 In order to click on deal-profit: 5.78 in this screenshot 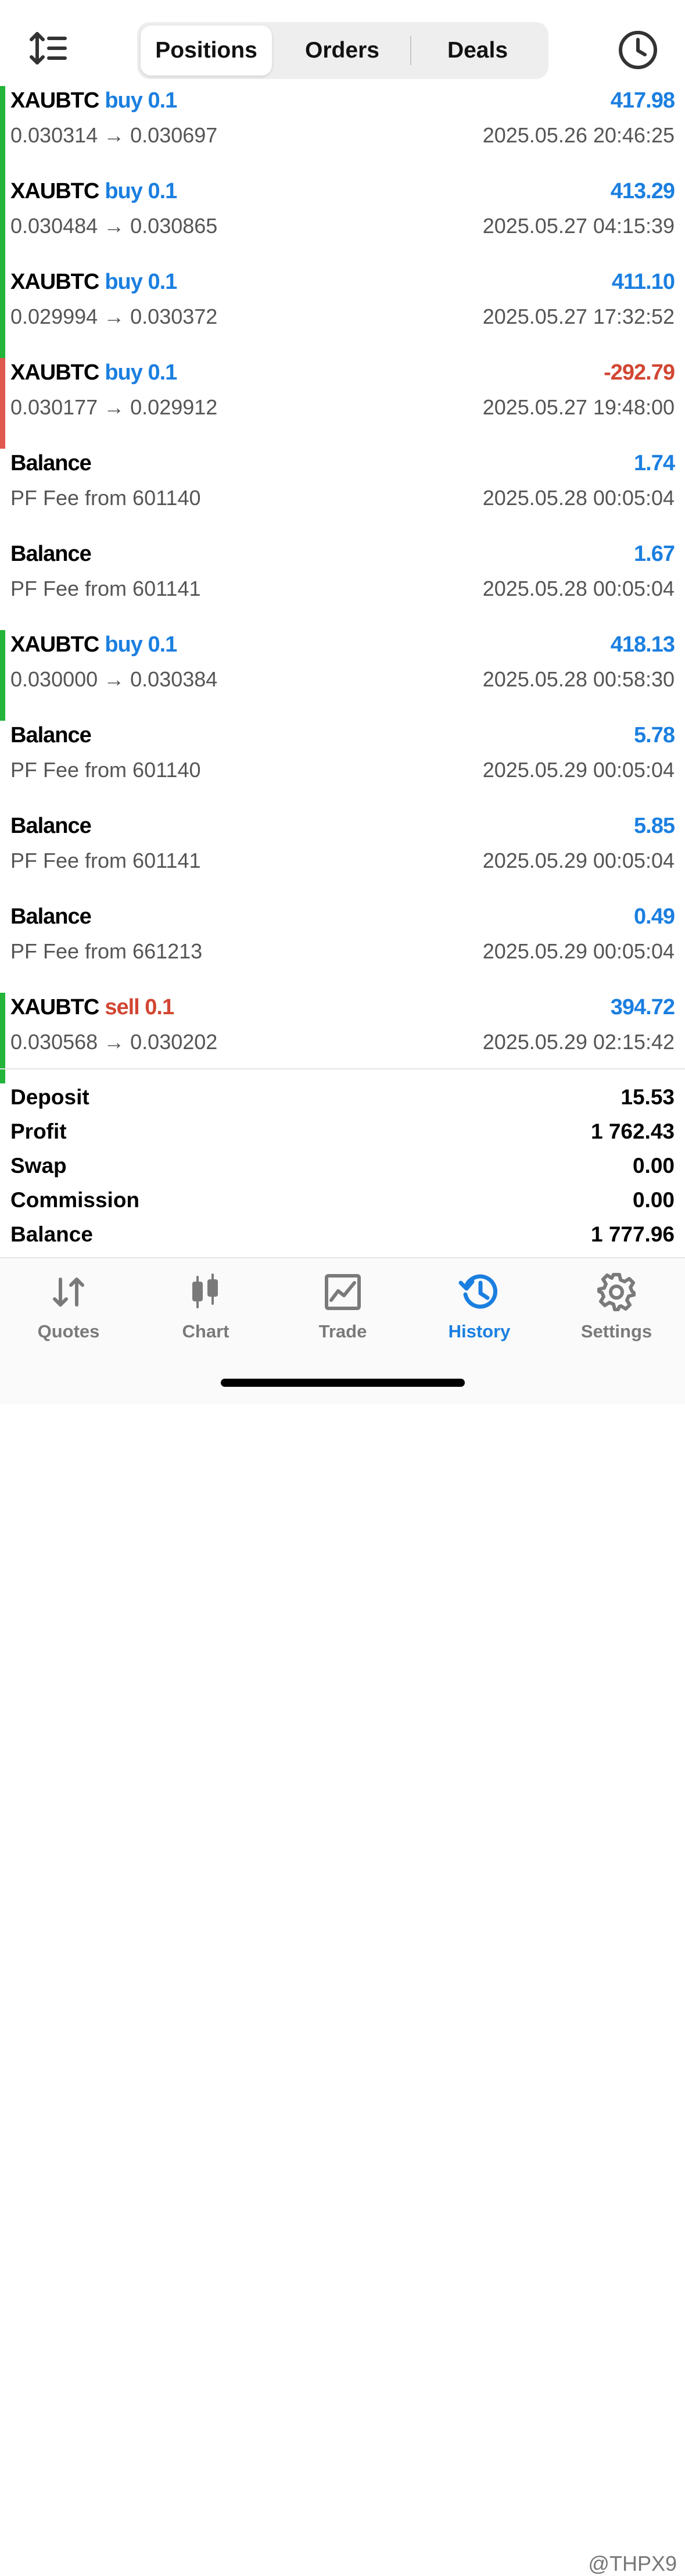, I will do `click(654, 735)`.